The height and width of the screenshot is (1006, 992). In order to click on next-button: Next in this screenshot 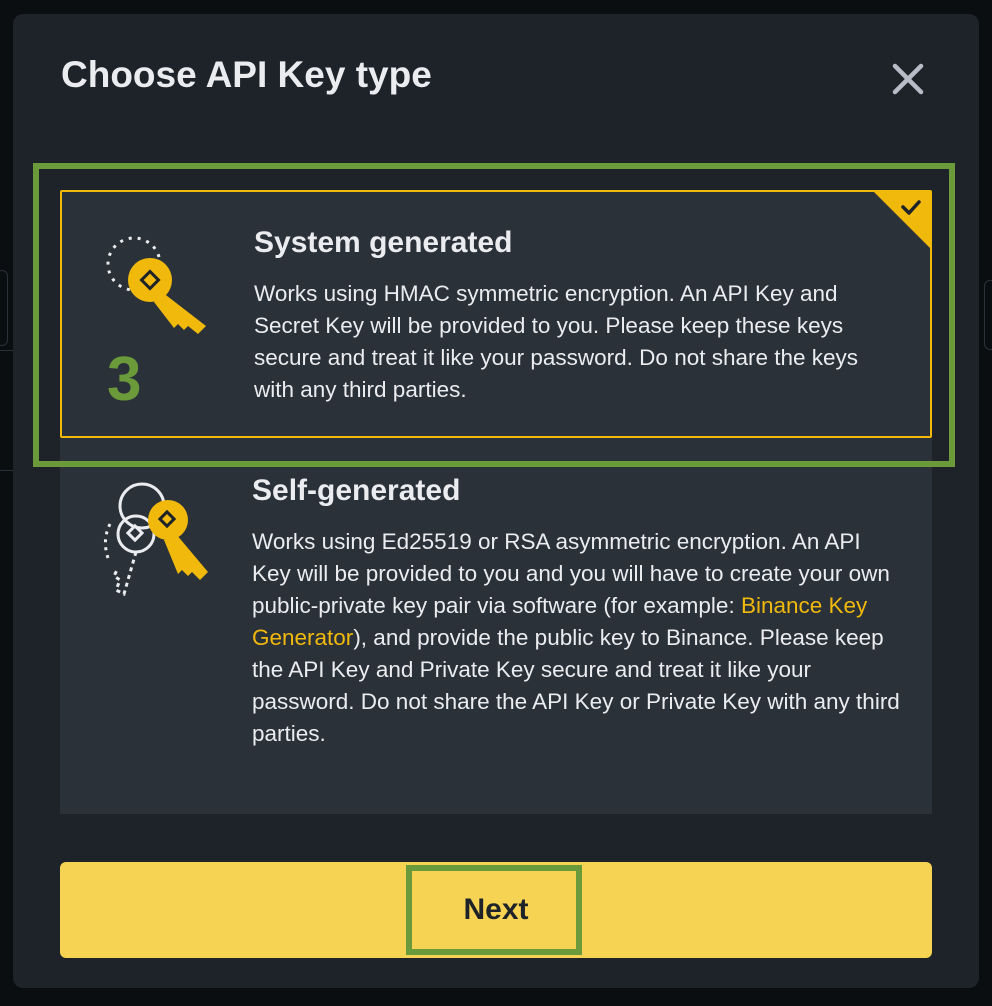, I will do `click(496, 910)`.